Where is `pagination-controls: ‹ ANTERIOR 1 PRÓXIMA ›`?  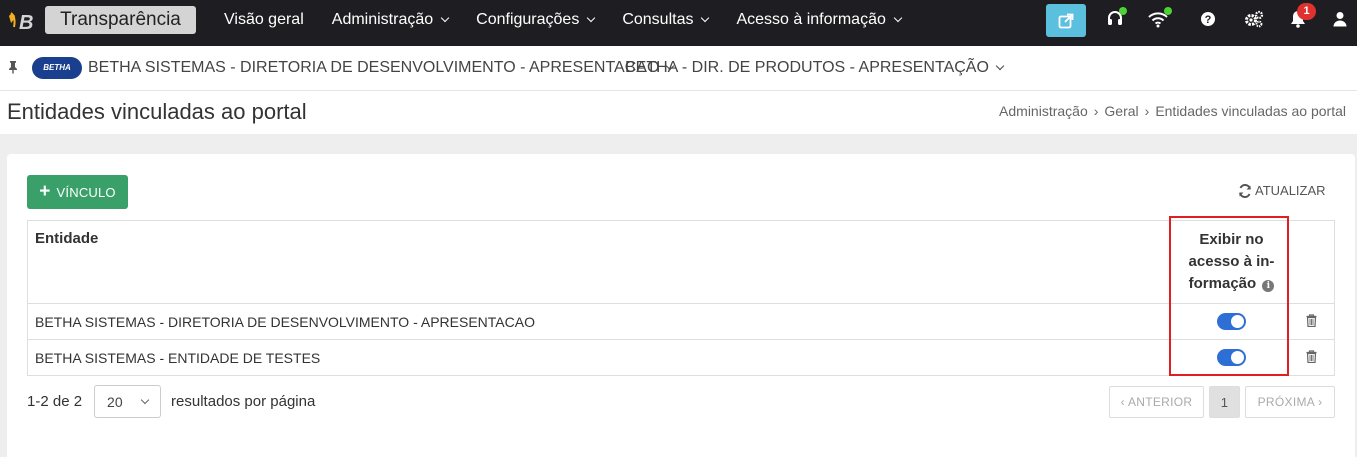
pagination-controls: ‹ ANTERIOR 1 PRÓXIMA › is located at coordinates (1222, 402).